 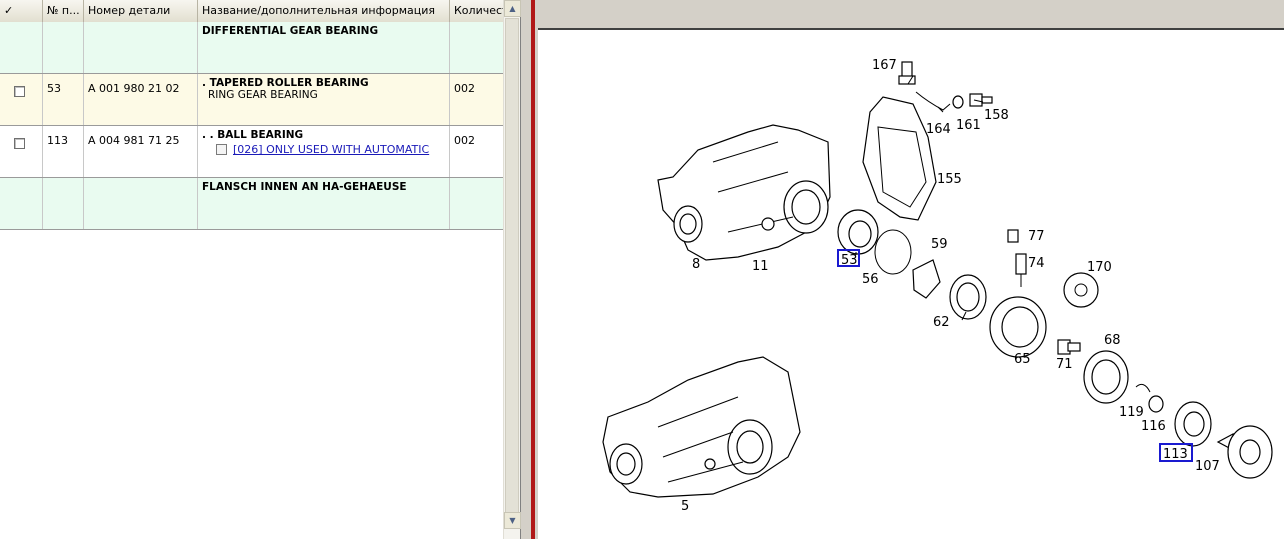 What do you see at coordinates (285, 83) in the screenshot?
I see `part-name: . TAPERED ROLLER BEARING` at bounding box center [285, 83].